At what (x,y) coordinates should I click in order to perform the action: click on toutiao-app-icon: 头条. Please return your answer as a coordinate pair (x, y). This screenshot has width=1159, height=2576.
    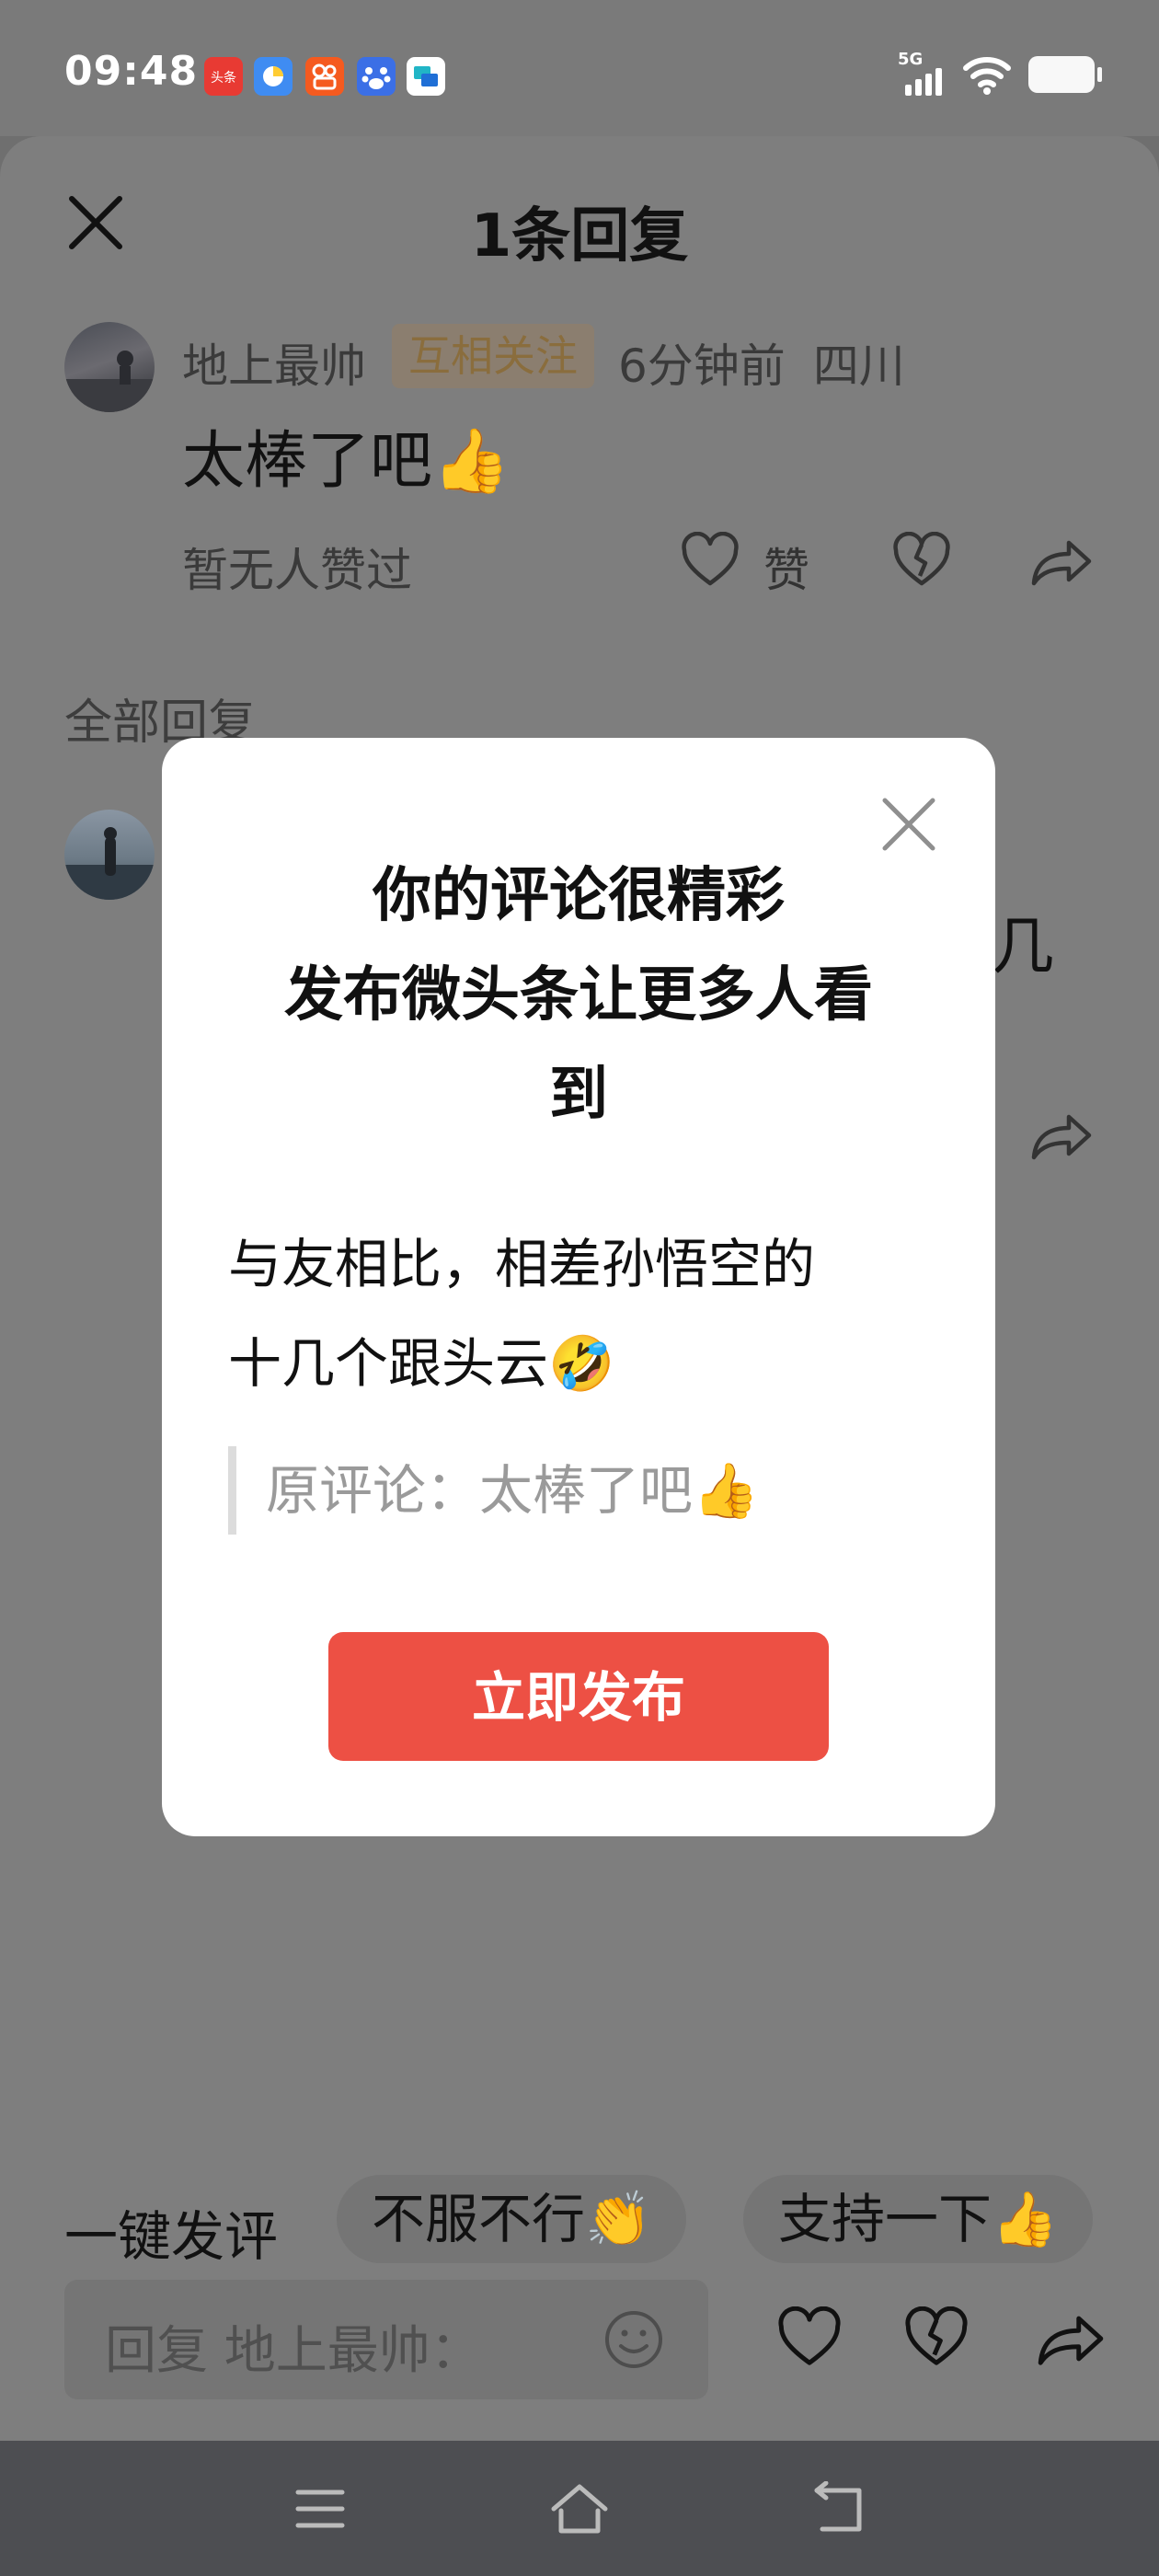
    Looking at the image, I should click on (223, 76).